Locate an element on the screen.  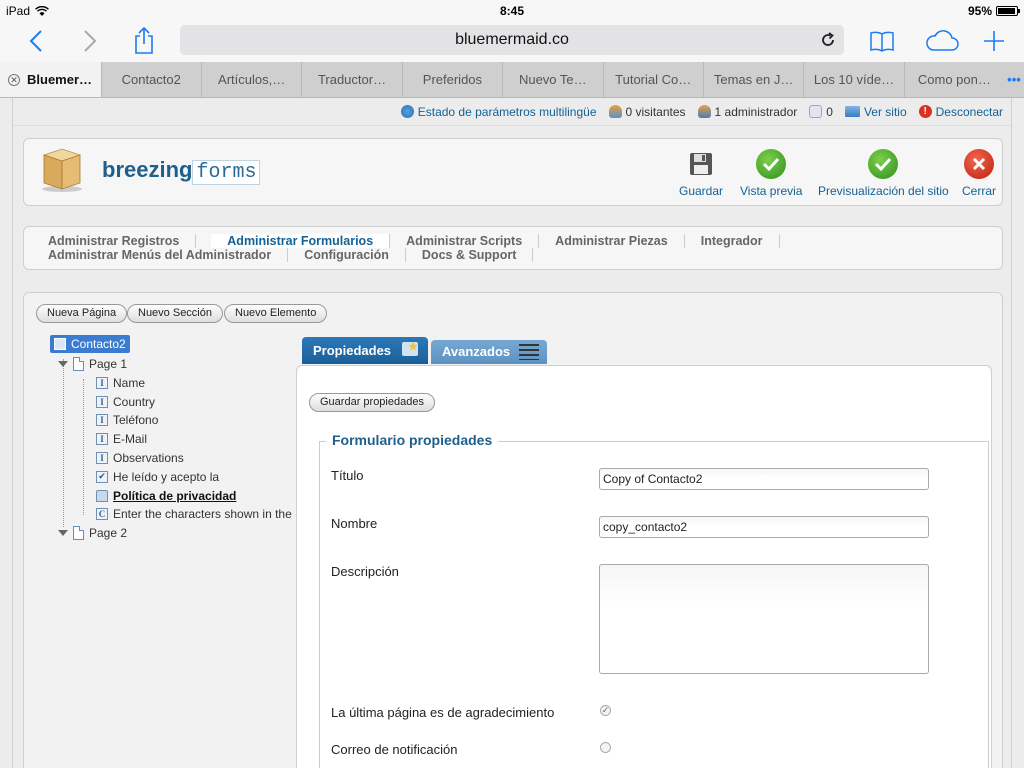
more-tabs-icon: ••• is located at coordinates (1014, 79).